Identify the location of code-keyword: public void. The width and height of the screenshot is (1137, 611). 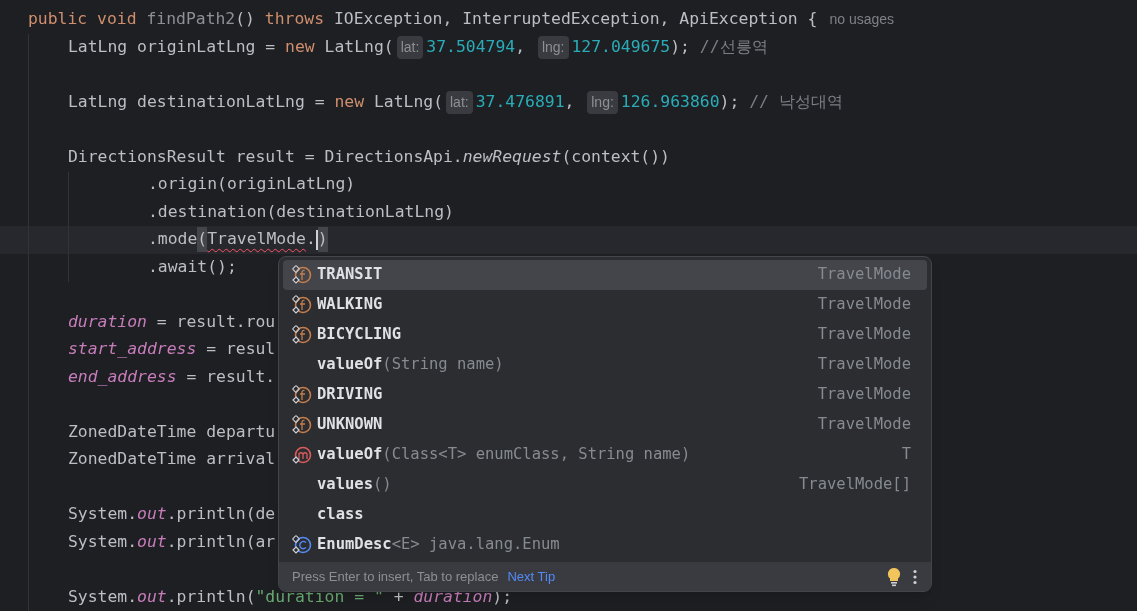
(83, 19).